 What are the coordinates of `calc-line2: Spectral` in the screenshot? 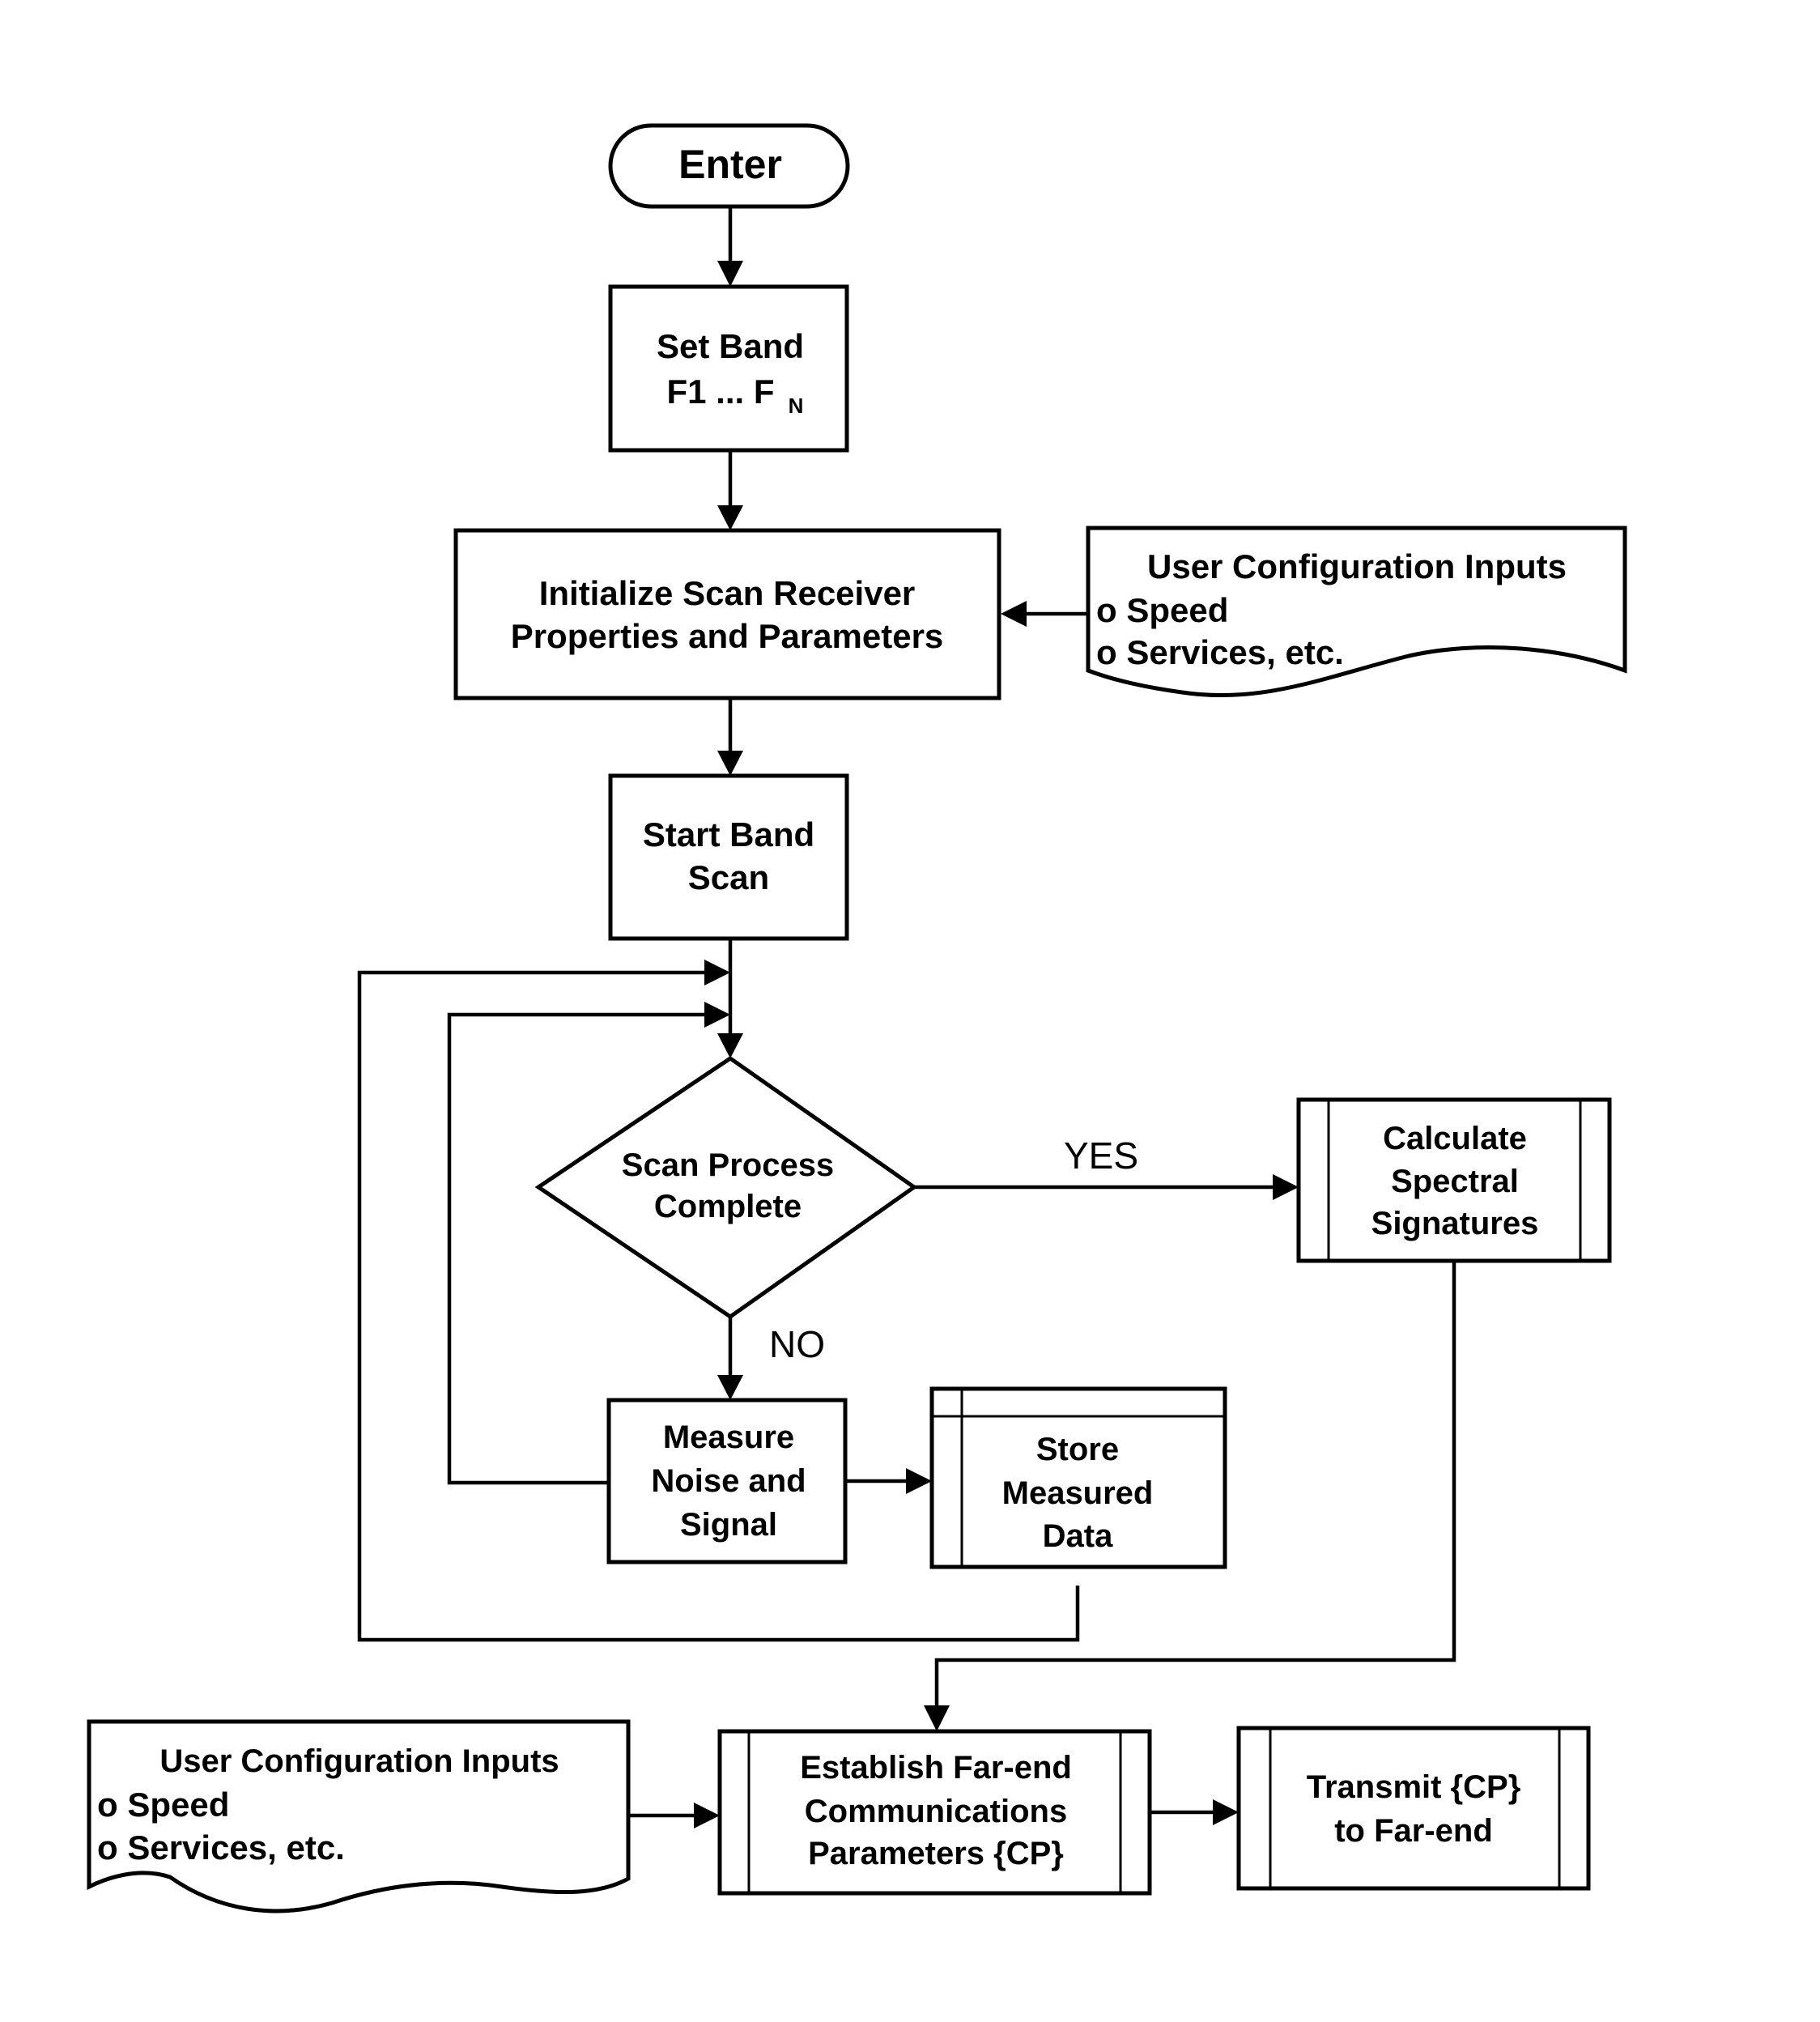 It's located at (1455, 1181).